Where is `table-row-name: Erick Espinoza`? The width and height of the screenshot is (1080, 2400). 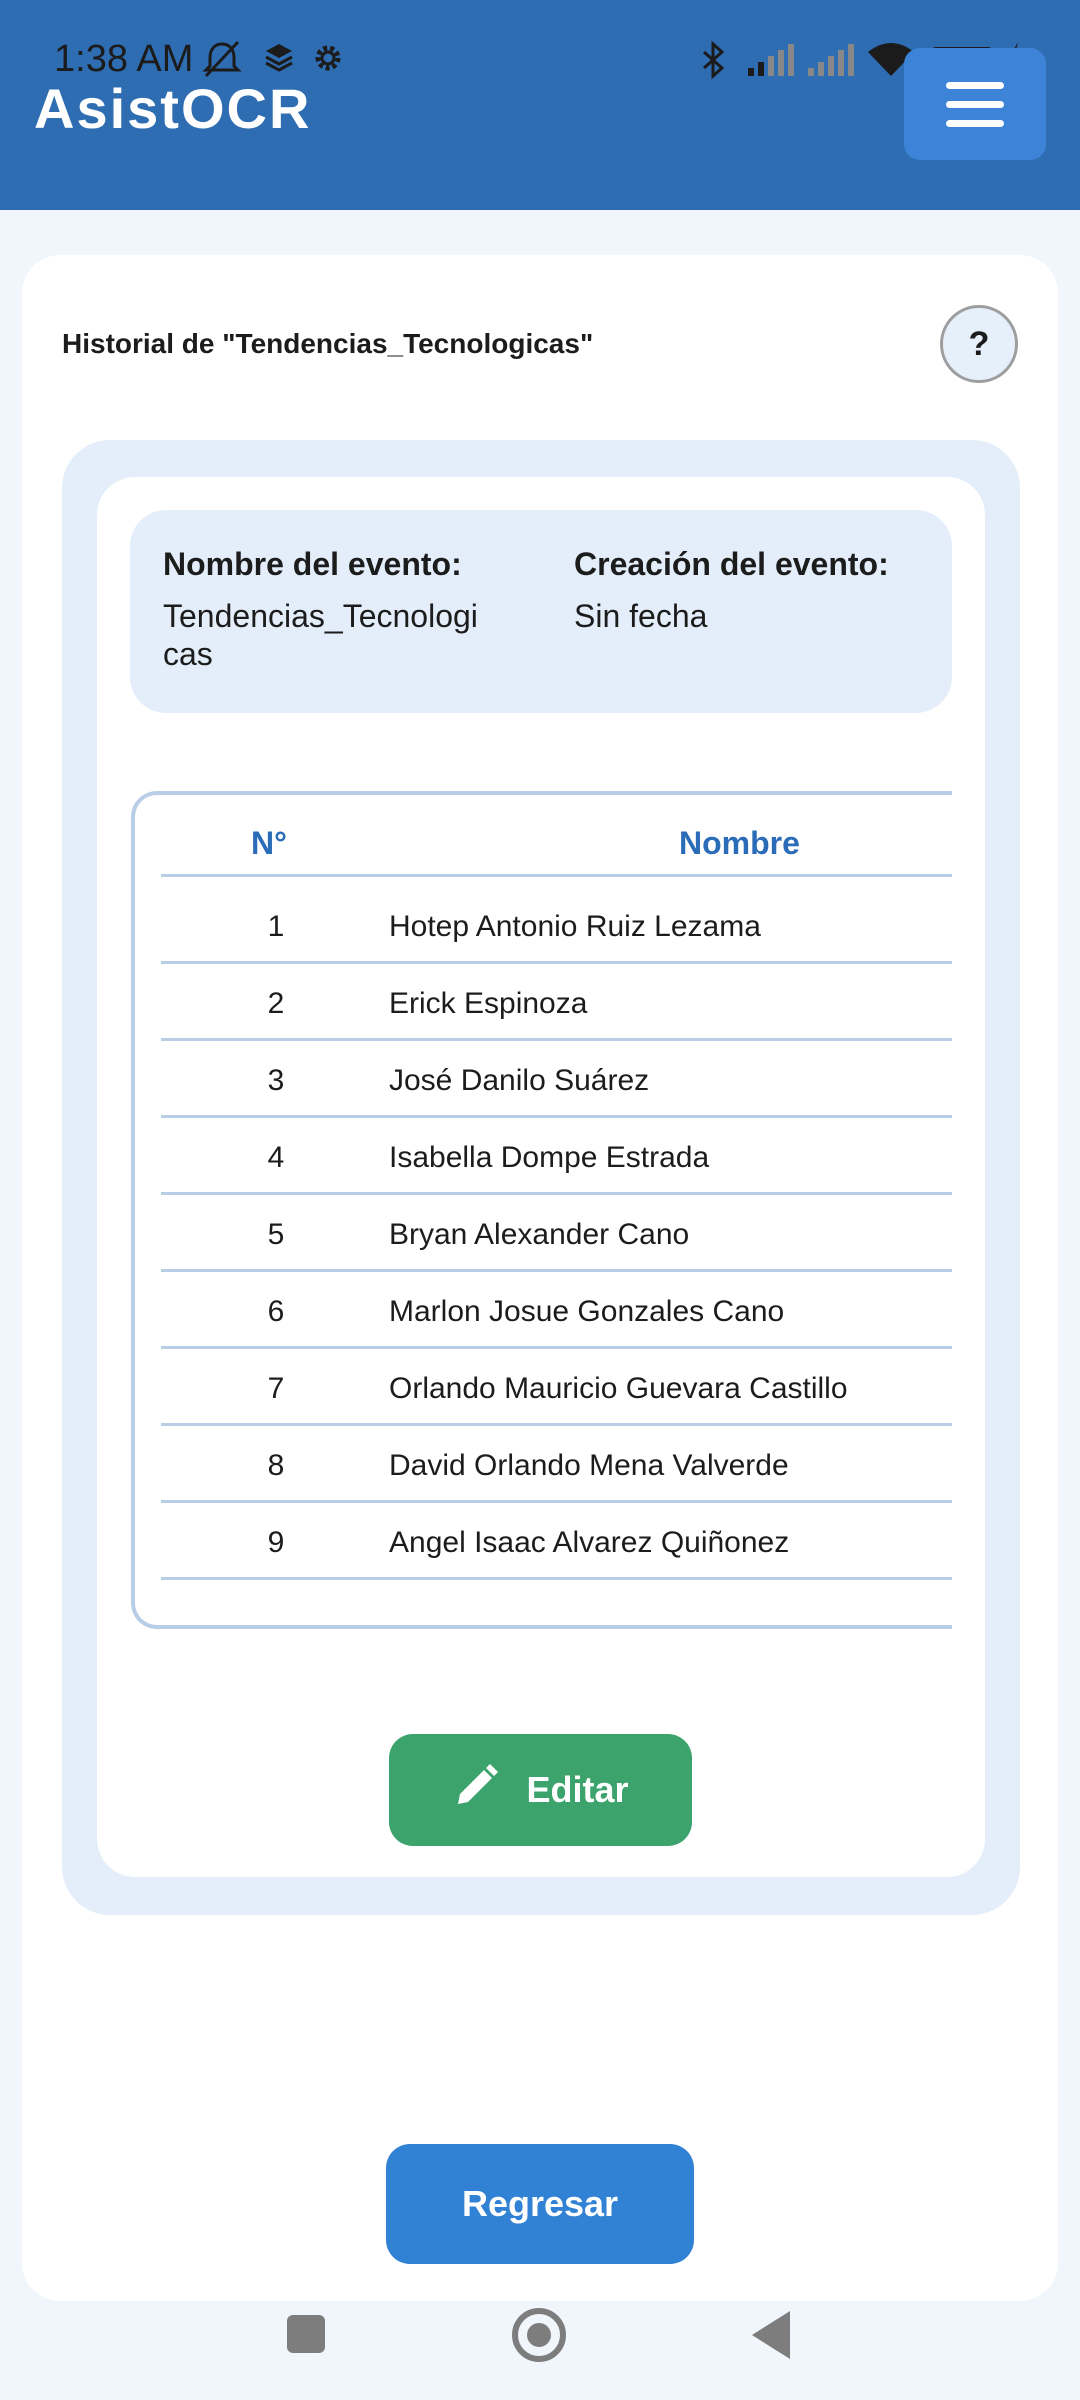 table-row-name: Erick Espinoza is located at coordinates (488, 1003).